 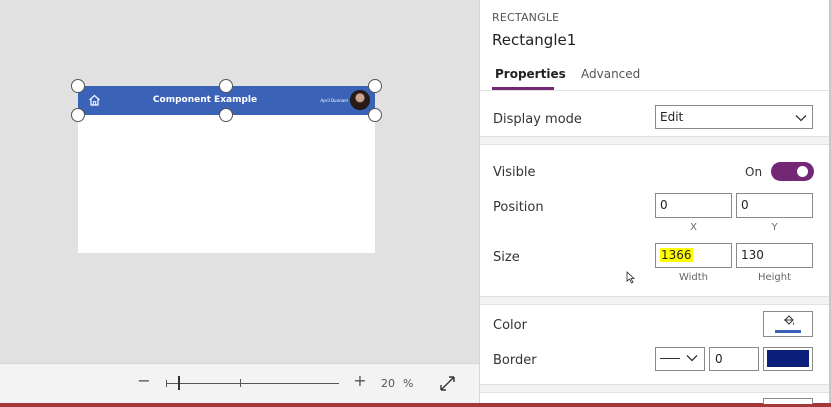 What do you see at coordinates (518, 207) in the screenshot?
I see `position-label: Position` at bounding box center [518, 207].